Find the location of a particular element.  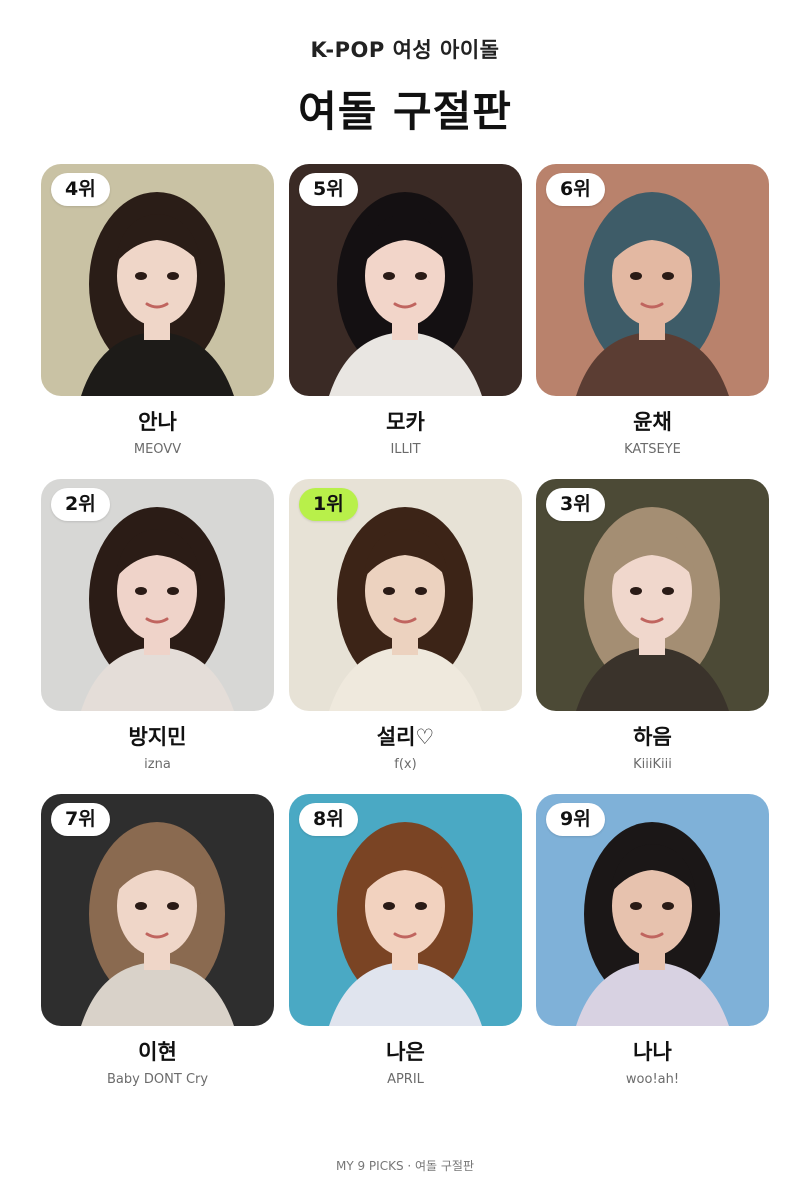

footer-caption: MY 9 PICKS · 여돌 구절판 is located at coordinates (405, 1166).